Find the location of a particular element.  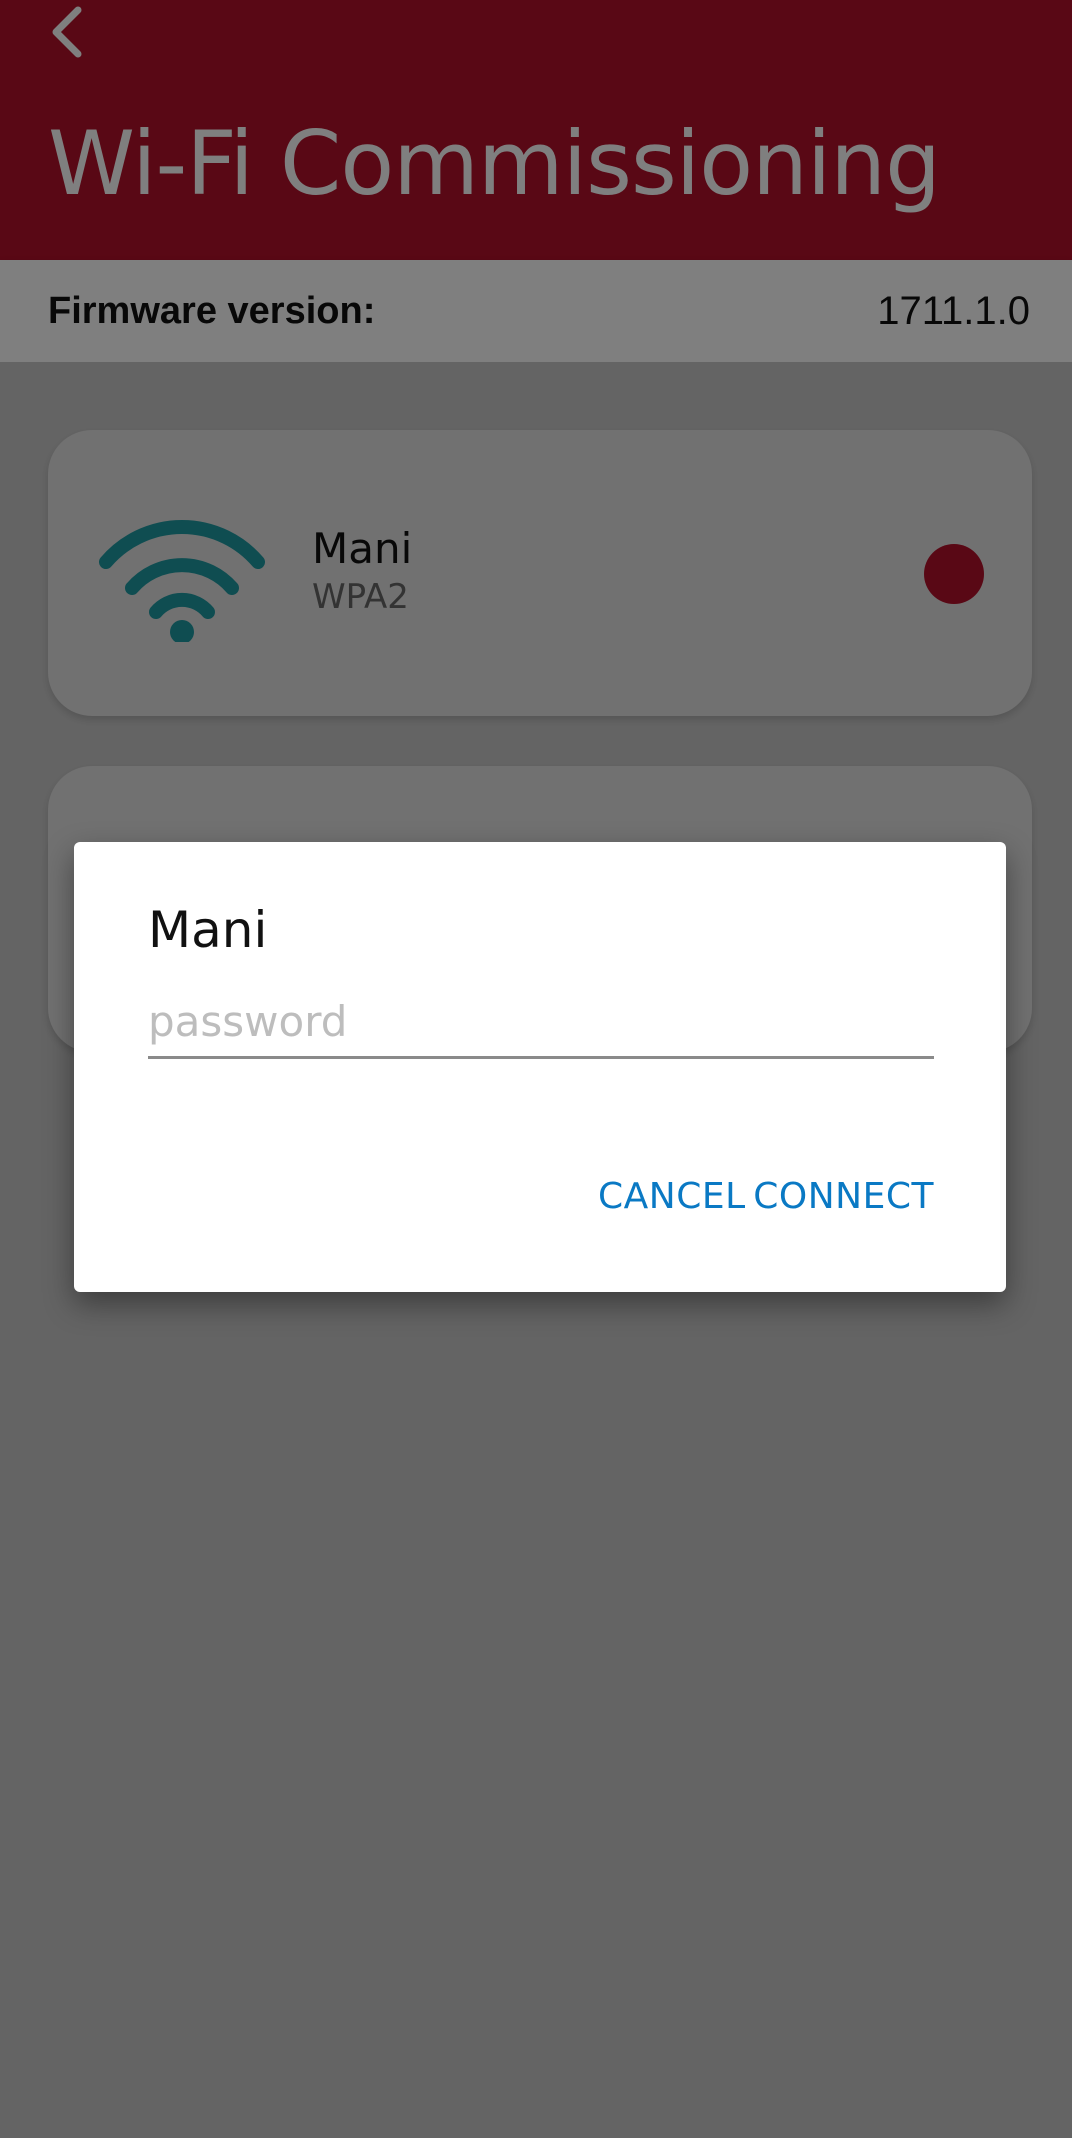

cancel-button: CANCEL is located at coordinates (672, 1197).